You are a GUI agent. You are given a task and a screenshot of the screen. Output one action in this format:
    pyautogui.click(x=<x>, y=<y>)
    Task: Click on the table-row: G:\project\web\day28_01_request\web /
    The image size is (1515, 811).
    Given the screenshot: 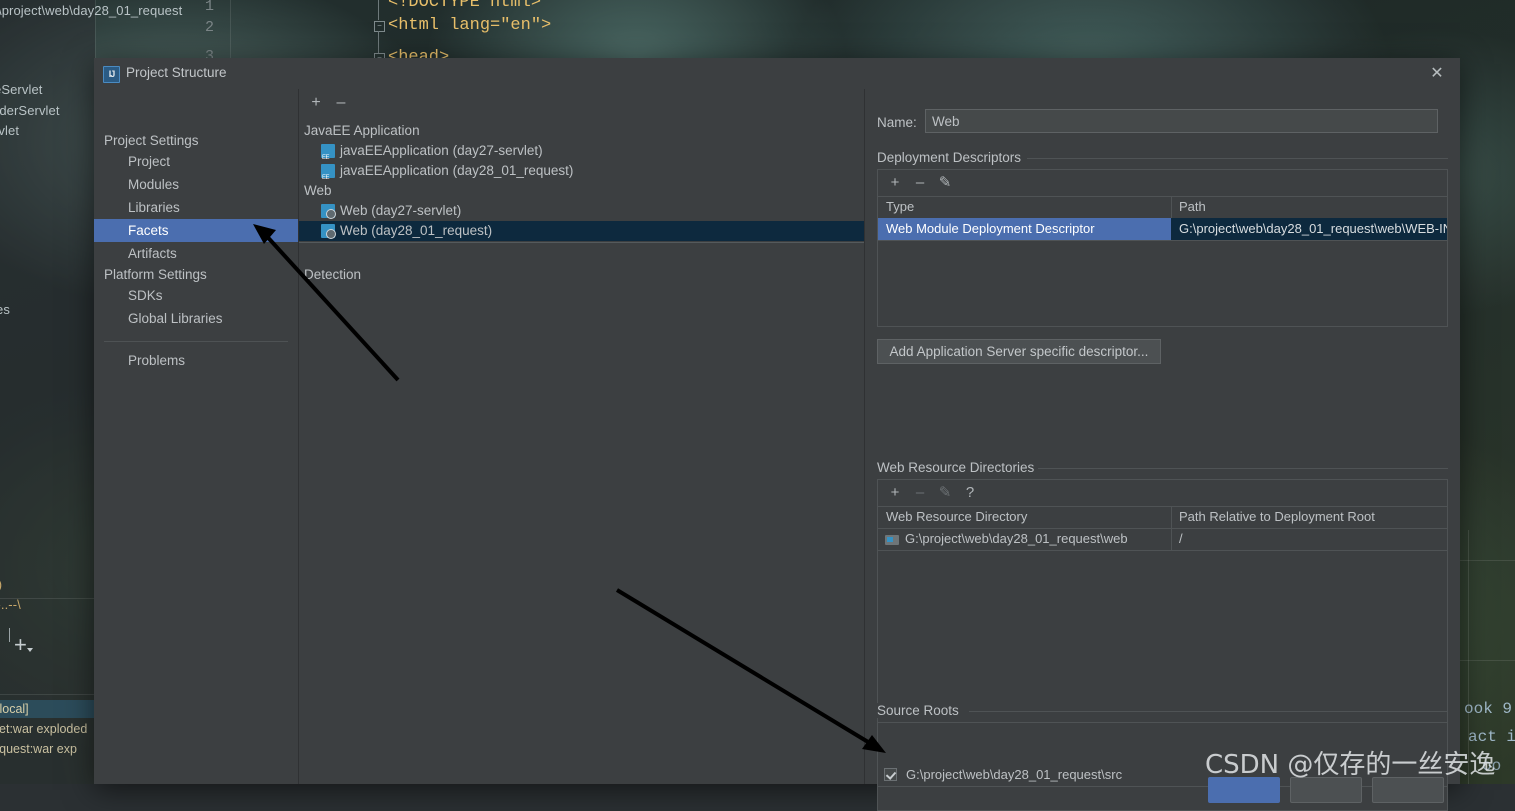 What is the action you would take?
    pyautogui.click(x=1162, y=539)
    